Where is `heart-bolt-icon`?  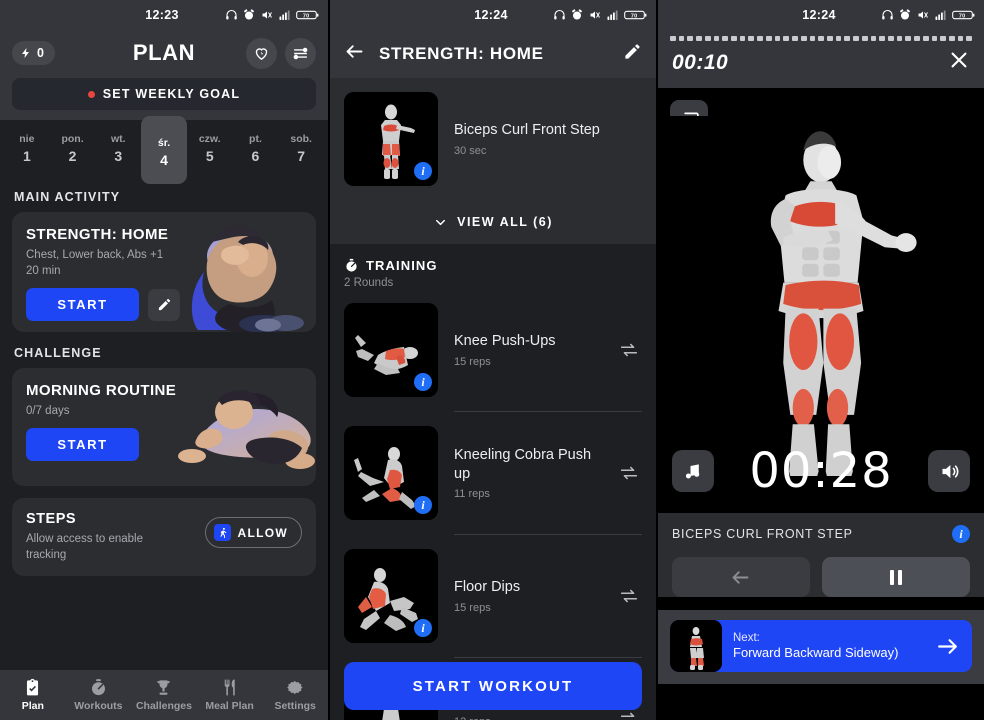
heart-bolt-icon is located at coordinates (261, 53).